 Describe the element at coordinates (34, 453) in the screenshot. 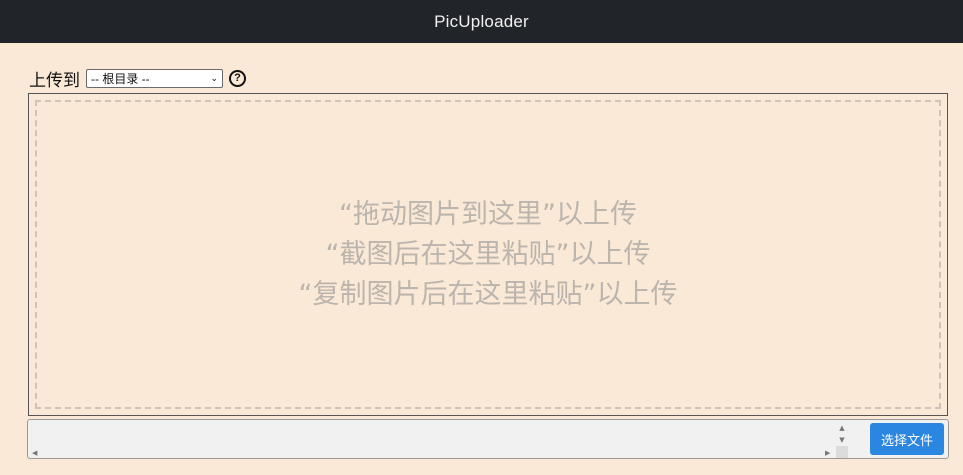

I see `scroll-left-icon: ◀` at that location.